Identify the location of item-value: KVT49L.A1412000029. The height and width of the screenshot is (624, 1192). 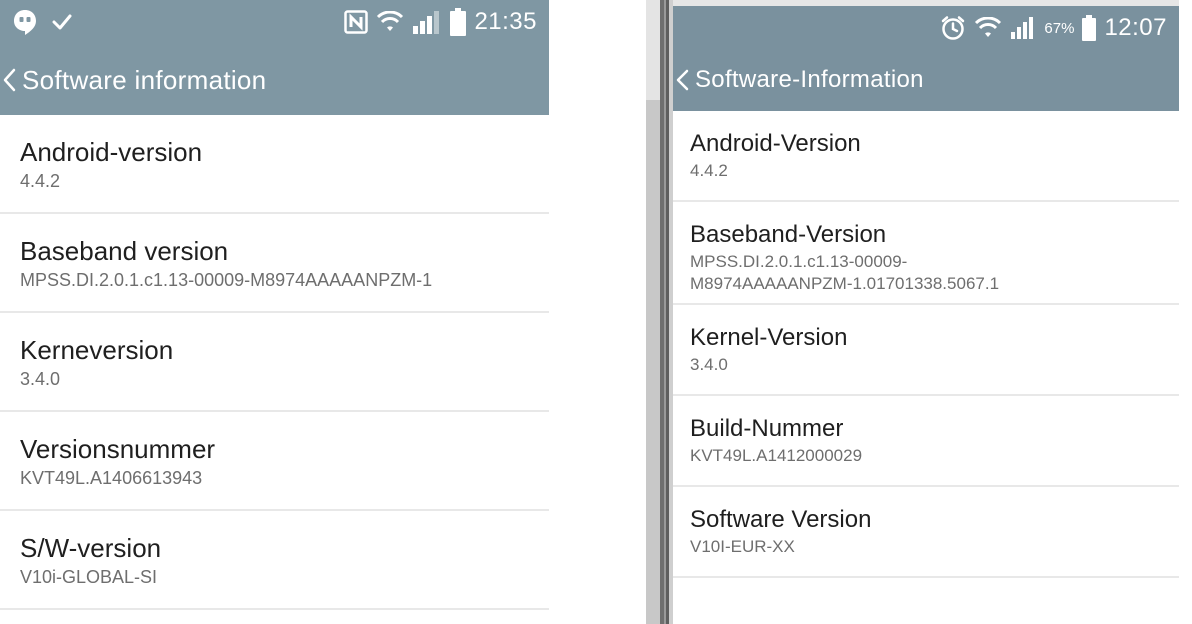
(776, 455).